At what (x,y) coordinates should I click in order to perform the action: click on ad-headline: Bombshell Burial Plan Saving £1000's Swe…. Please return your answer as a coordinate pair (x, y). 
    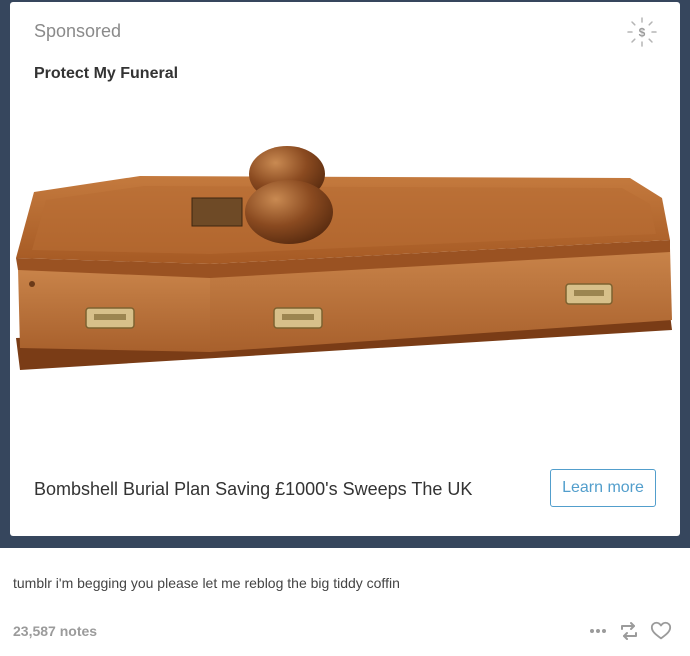
    Looking at the image, I should click on (253, 489).